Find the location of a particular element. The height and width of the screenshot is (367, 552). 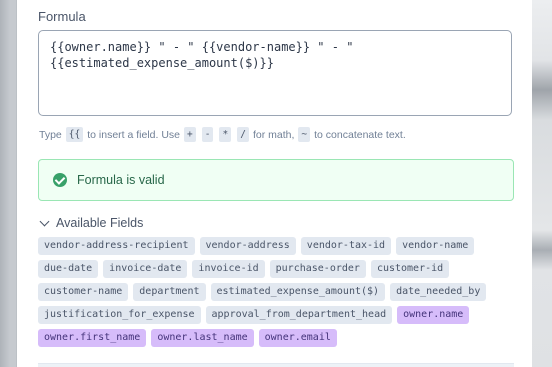

available-fields-title: Available Fields is located at coordinates (100, 223).